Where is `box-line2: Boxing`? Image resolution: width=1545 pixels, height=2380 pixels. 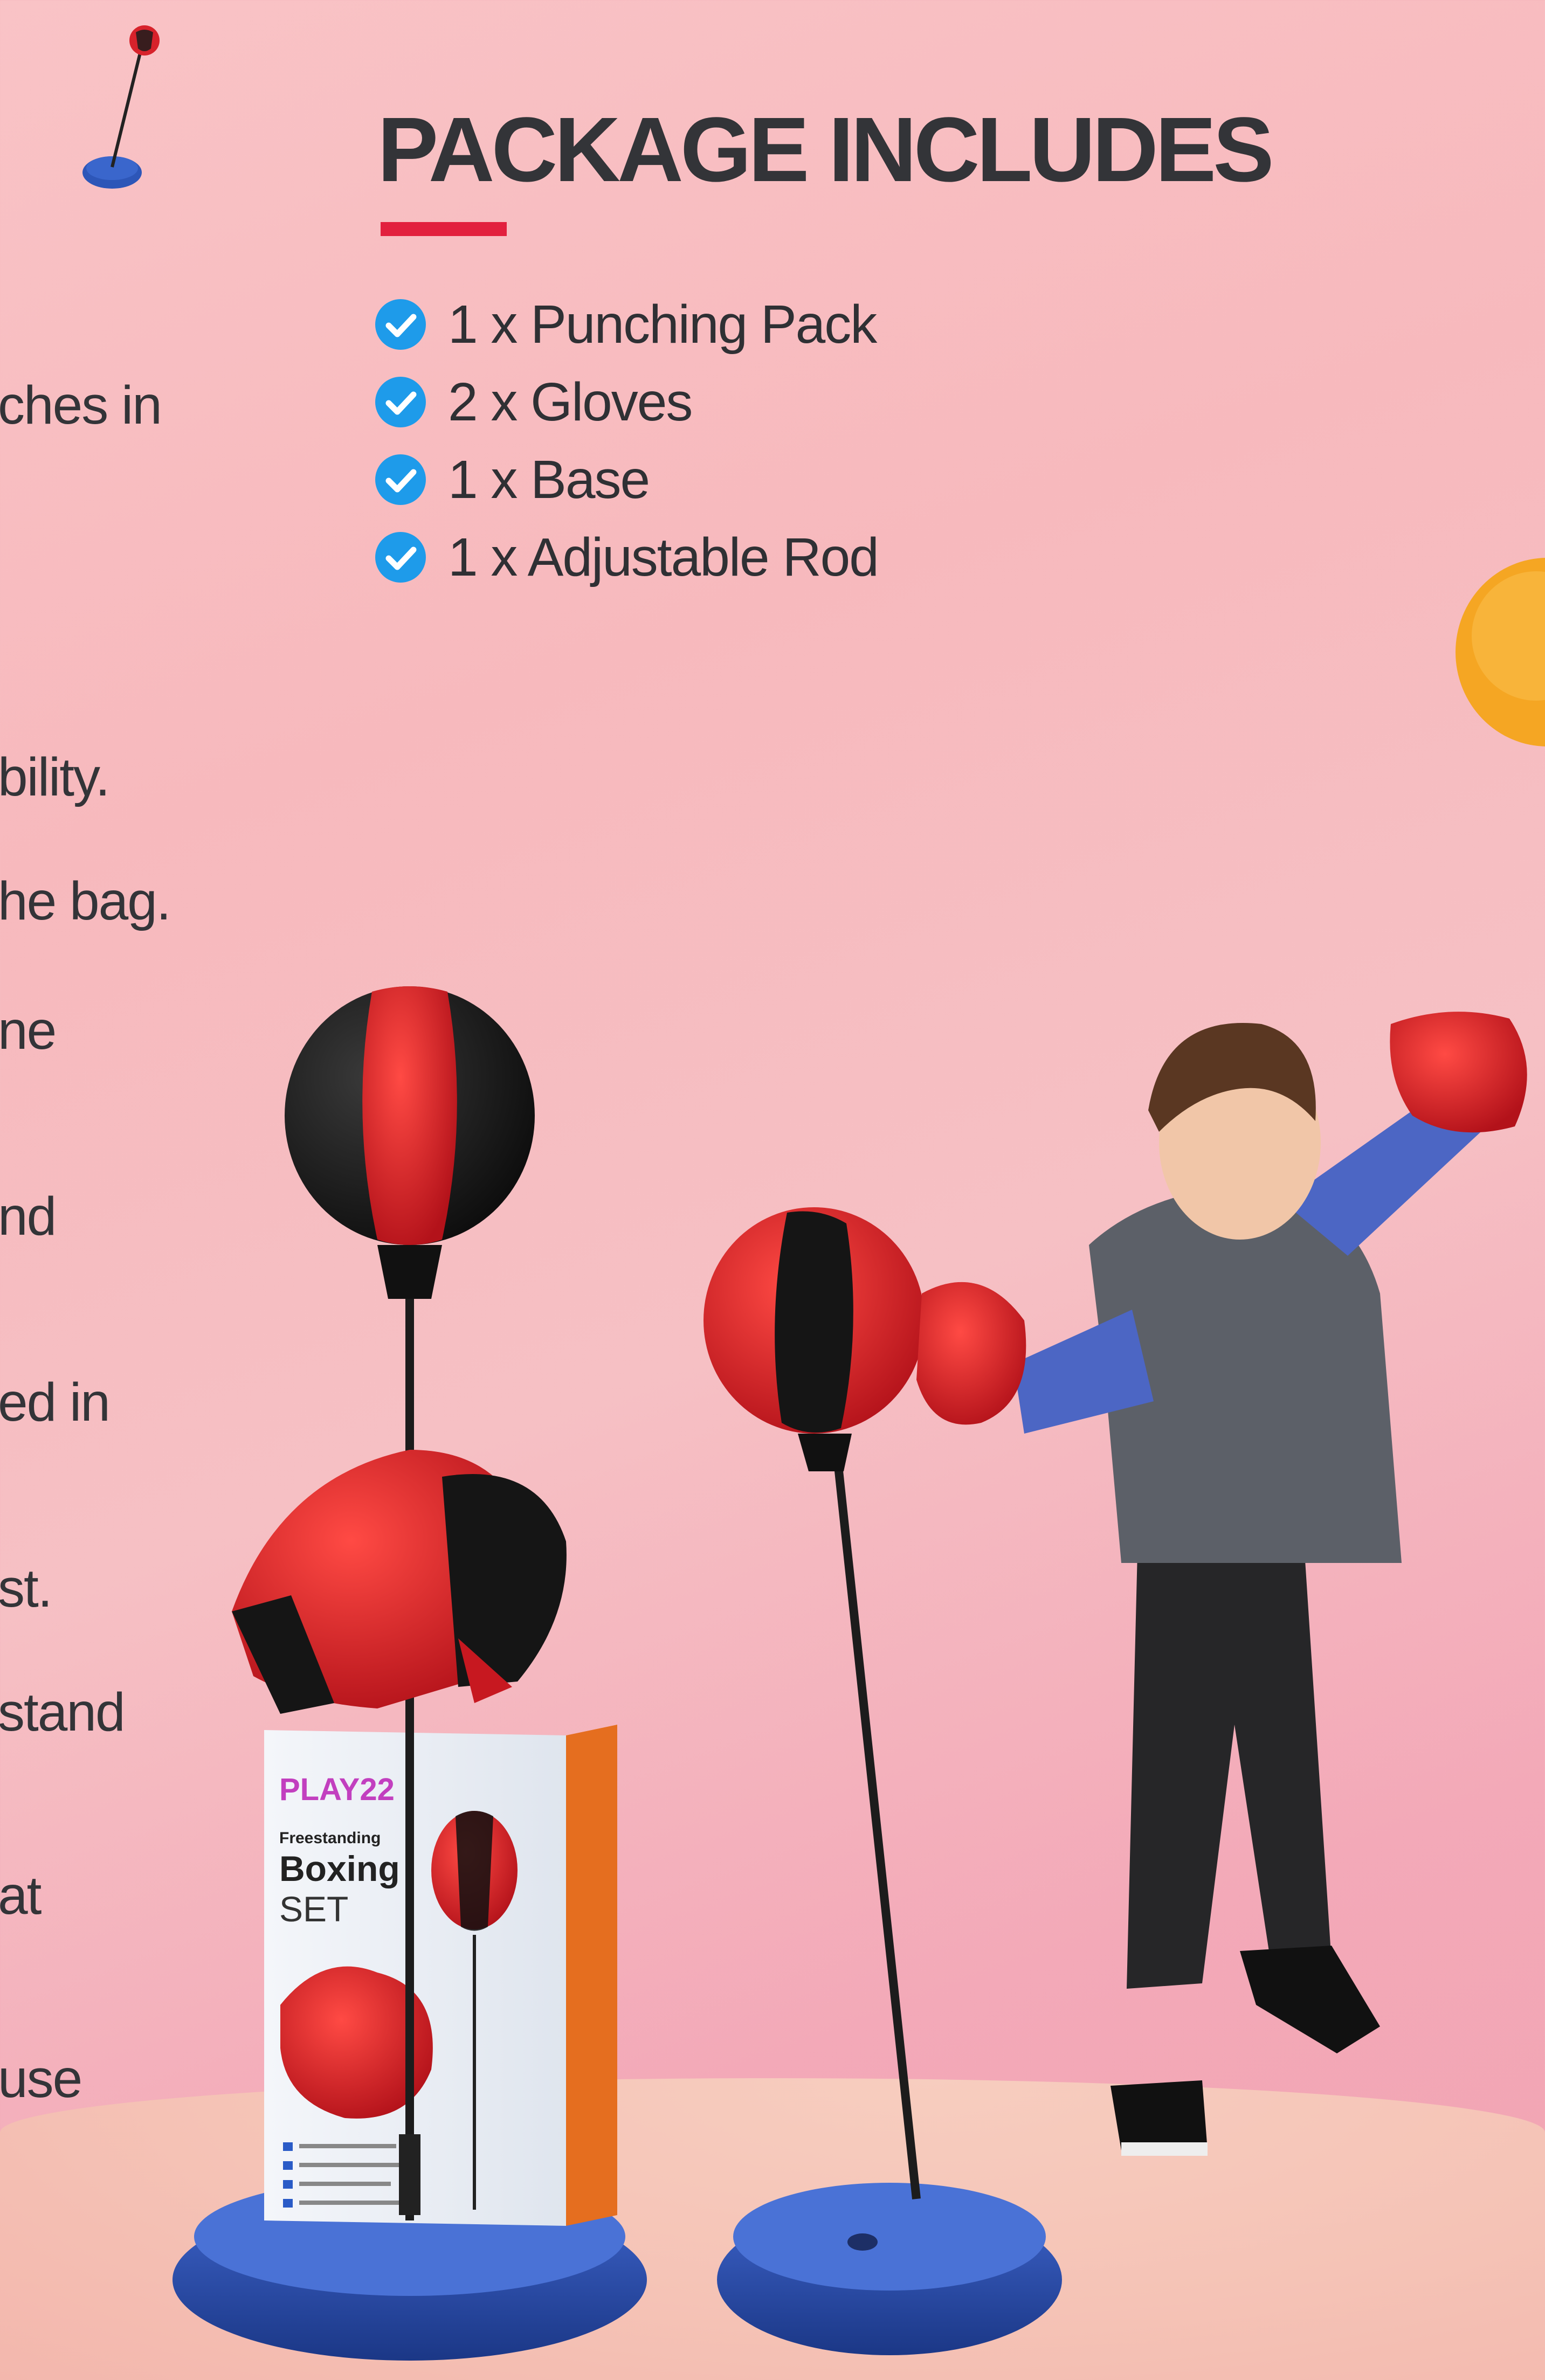 box-line2: Boxing is located at coordinates (339, 1868).